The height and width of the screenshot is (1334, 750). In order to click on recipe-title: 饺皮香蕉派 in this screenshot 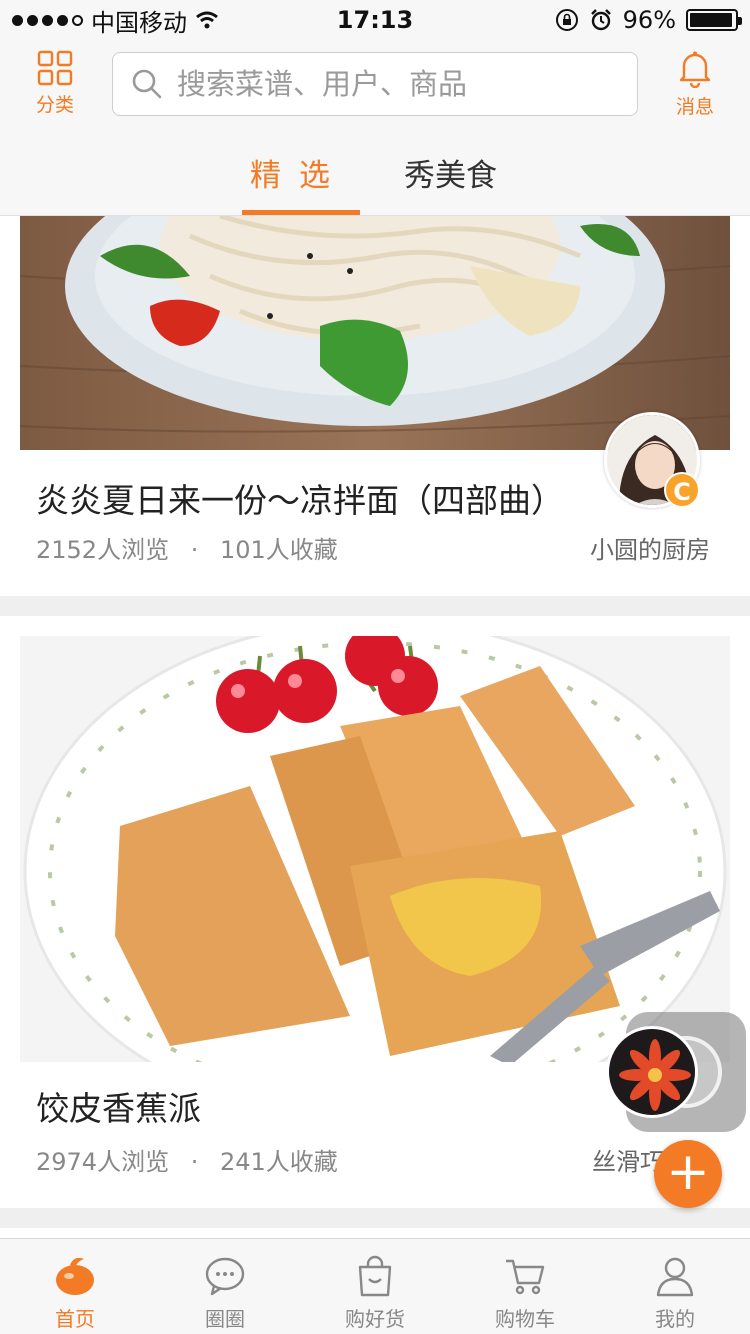, I will do `click(118, 1106)`.